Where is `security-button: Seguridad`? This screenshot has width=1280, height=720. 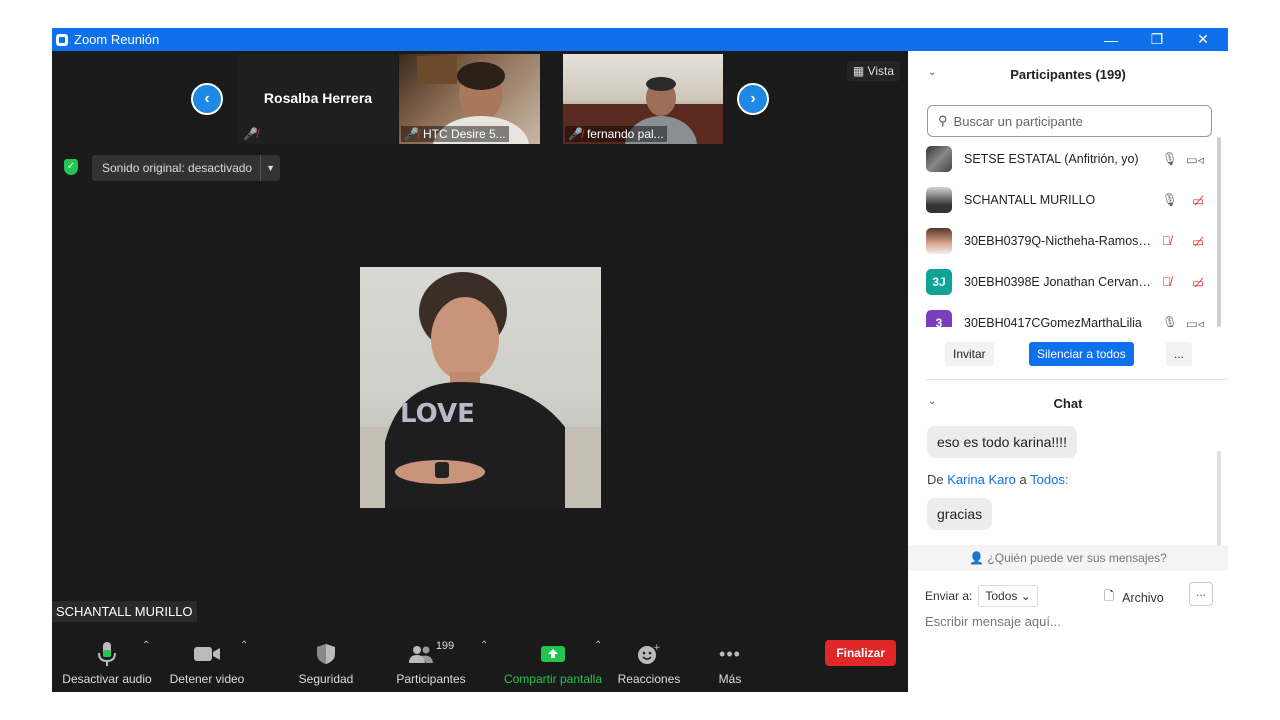 security-button: Seguridad is located at coordinates (326, 662).